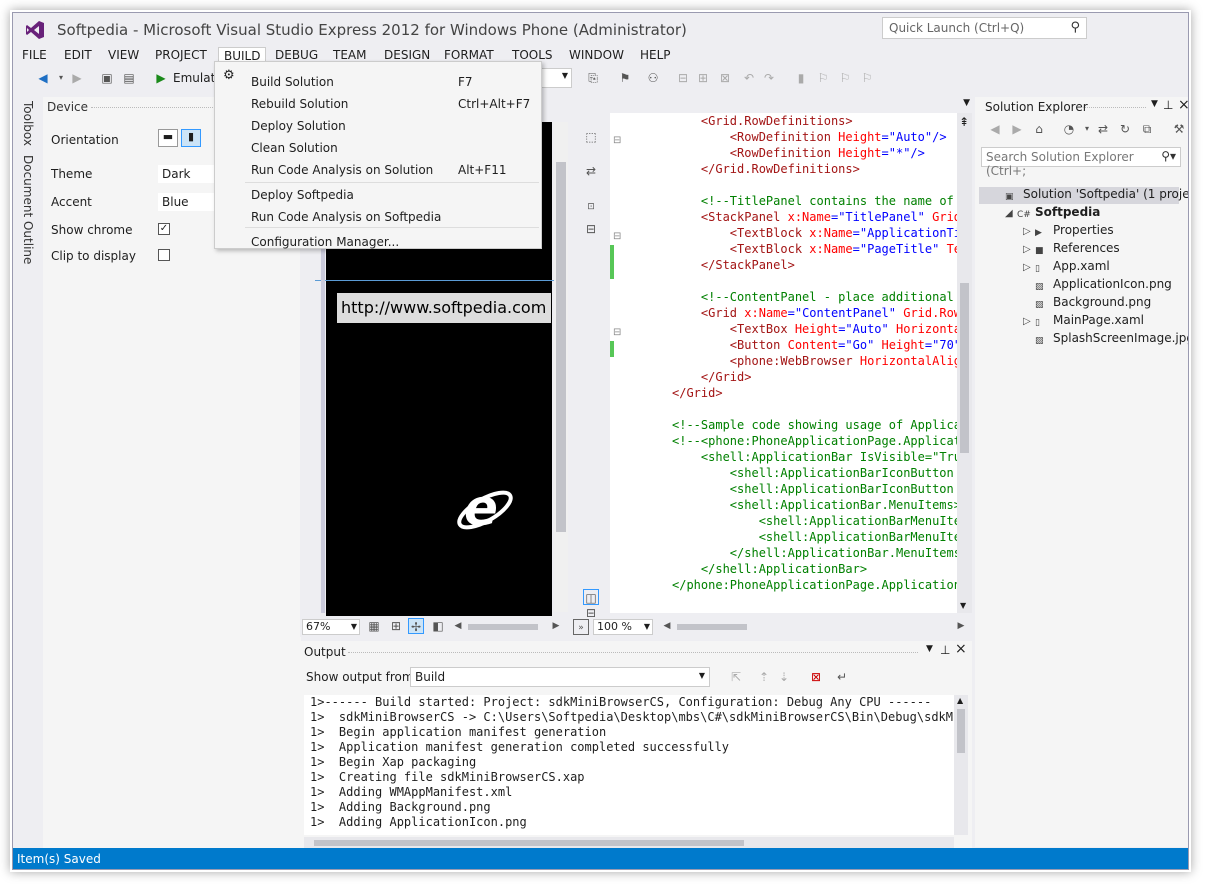 This screenshot has height=890, width=1209. What do you see at coordinates (961, 731) in the screenshot?
I see `output-vscroll-thumb` at bounding box center [961, 731].